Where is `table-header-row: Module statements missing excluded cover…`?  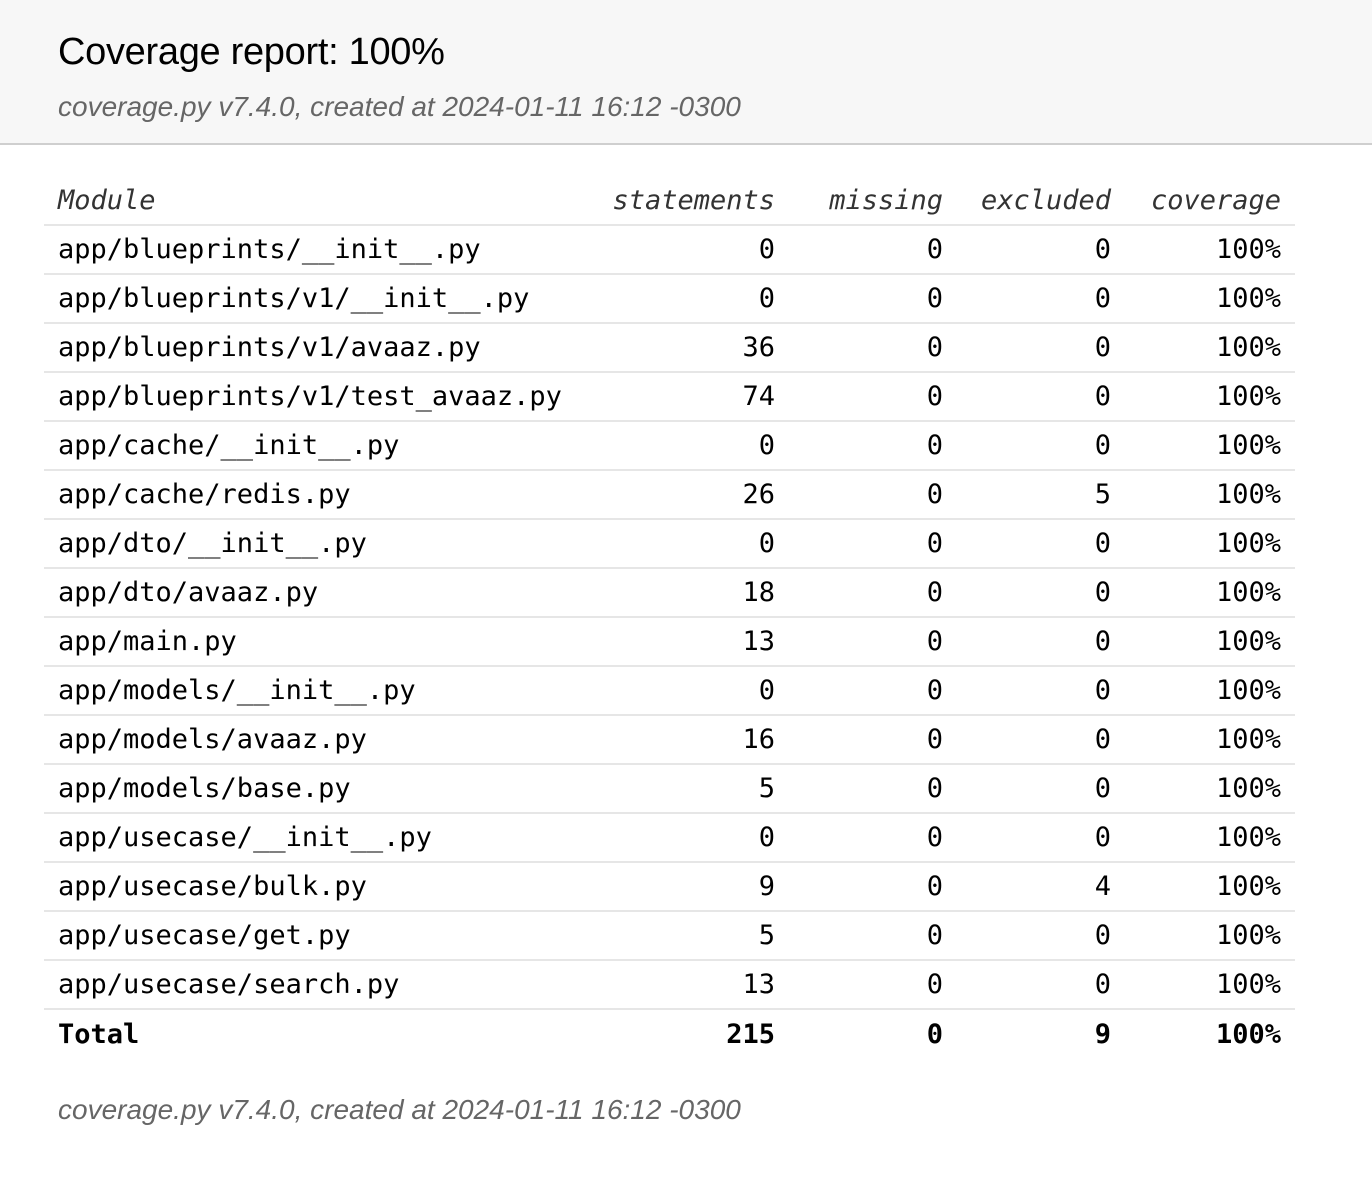 table-header-row: Module statements missing excluded cover… is located at coordinates (669, 201).